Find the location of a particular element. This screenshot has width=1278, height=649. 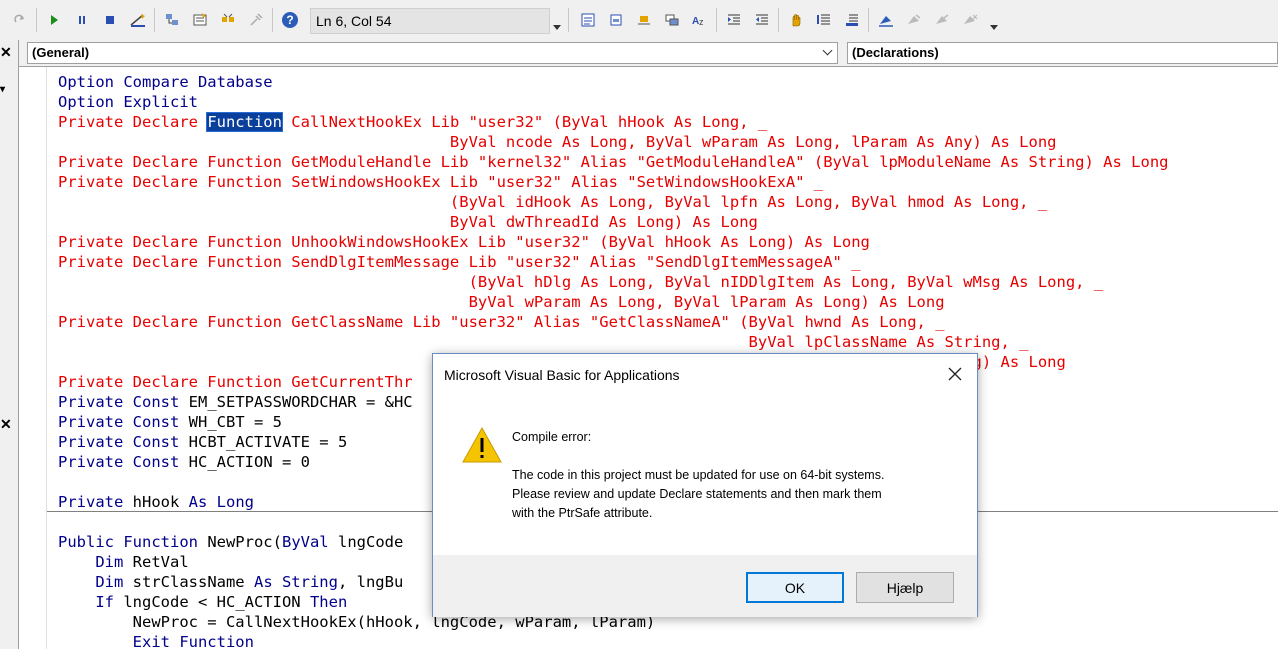

code-line: Private Const WH_CBT = 5 is located at coordinates (170, 422).